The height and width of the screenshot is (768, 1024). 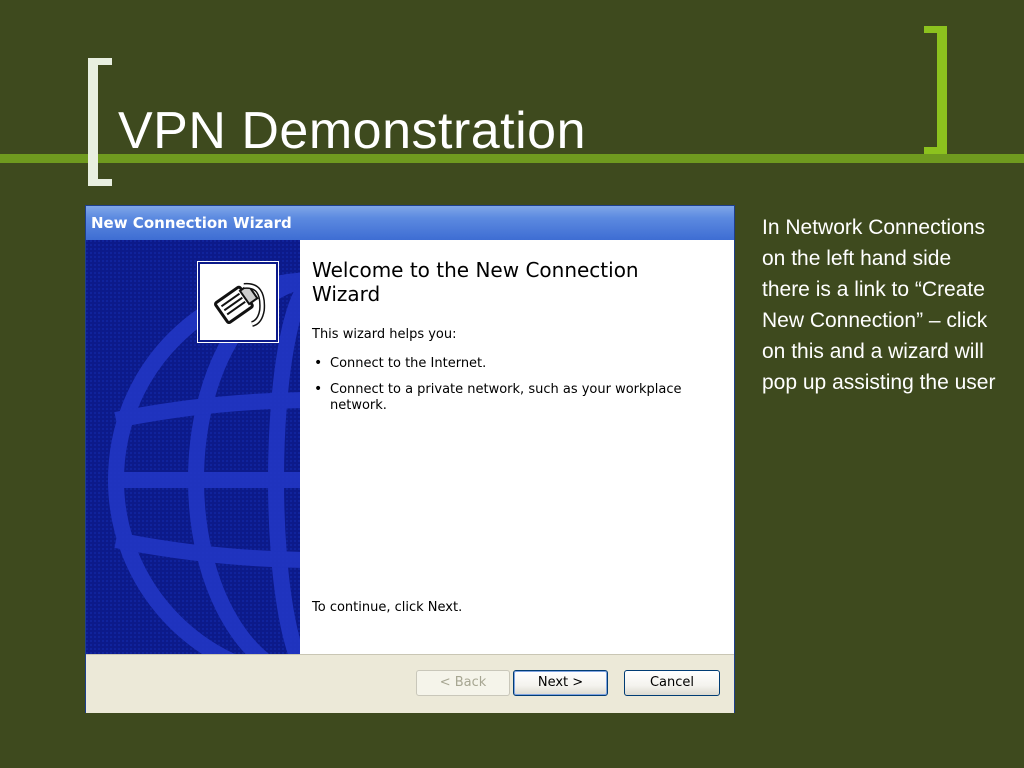 What do you see at coordinates (475, 282) in the screenshot?
I see `wizard-heading: Welcome to the New Connection Wizard` at bounding box center [475, 282].